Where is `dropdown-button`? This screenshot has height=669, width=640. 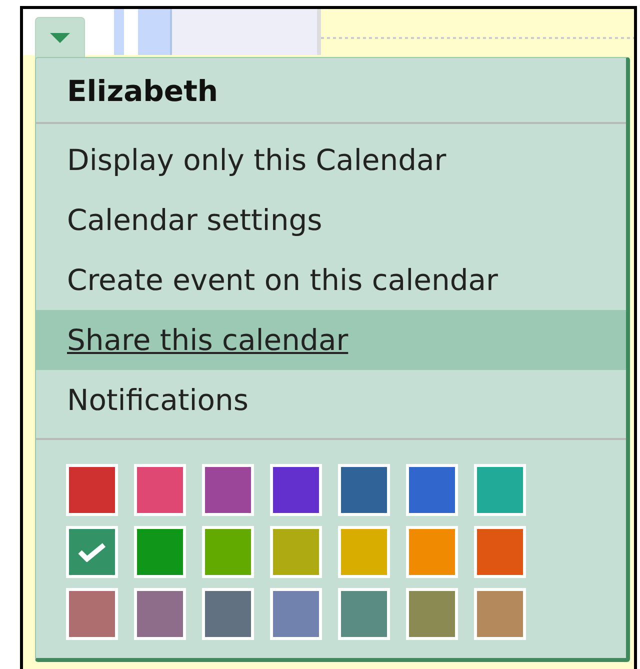 dropdown-button is located at coordinates (60, 38).